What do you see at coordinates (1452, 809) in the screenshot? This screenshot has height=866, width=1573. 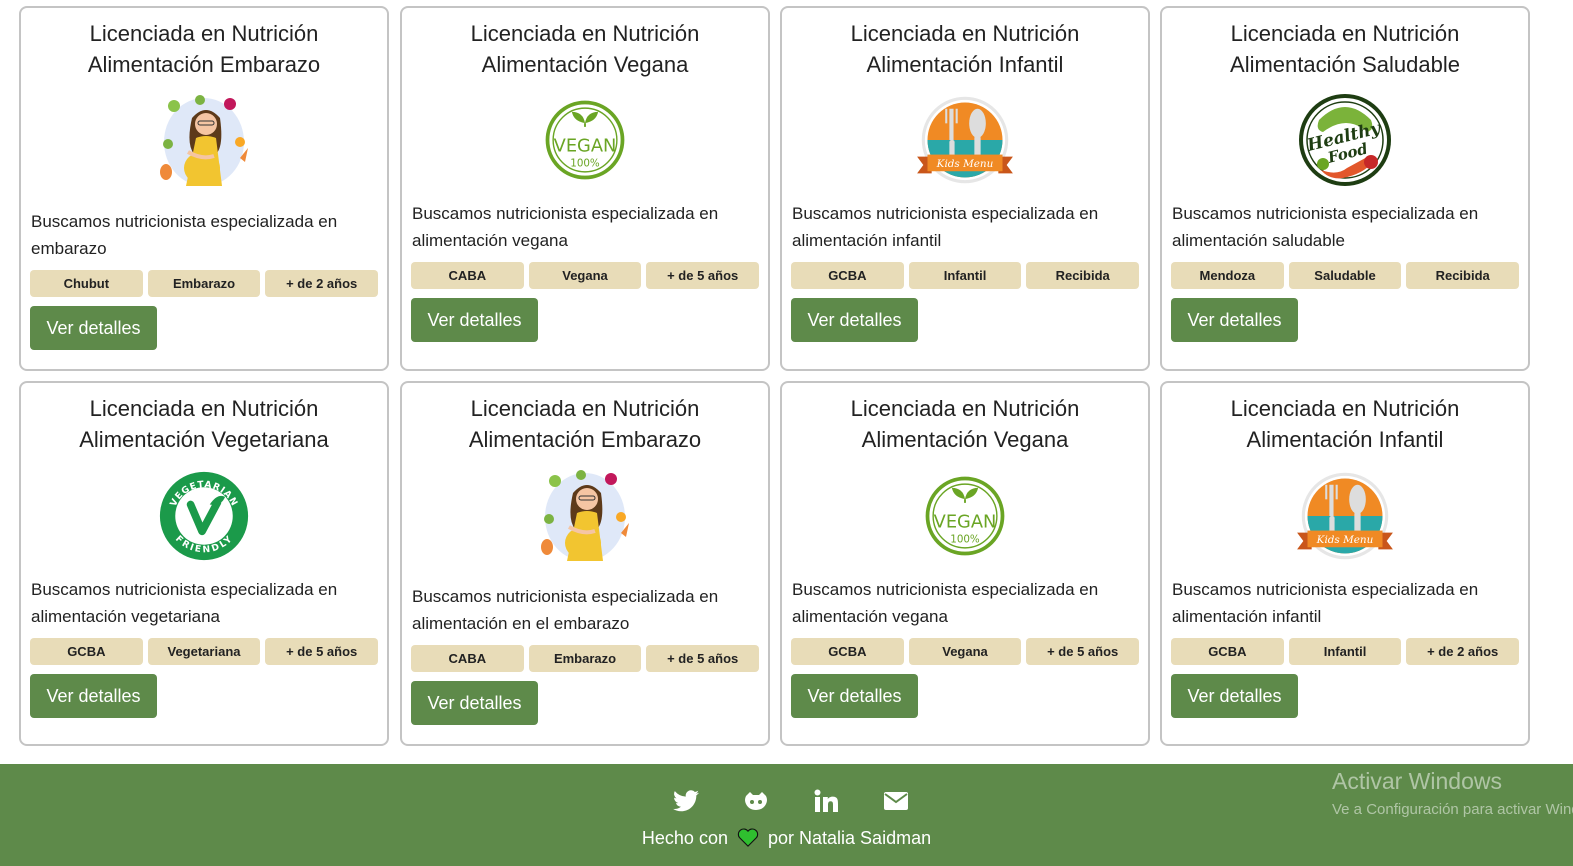 I see `watermark-subtitle: Ve a Configuración para activar Windows.` at bounding box center [1452, 809].